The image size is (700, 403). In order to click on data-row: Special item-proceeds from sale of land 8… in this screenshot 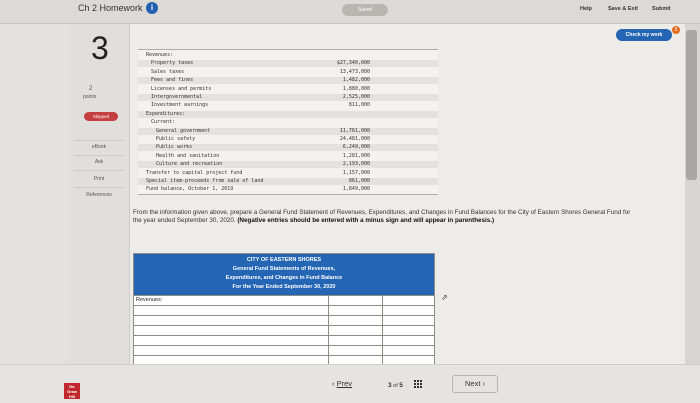, I will do `click(288, 181)`.